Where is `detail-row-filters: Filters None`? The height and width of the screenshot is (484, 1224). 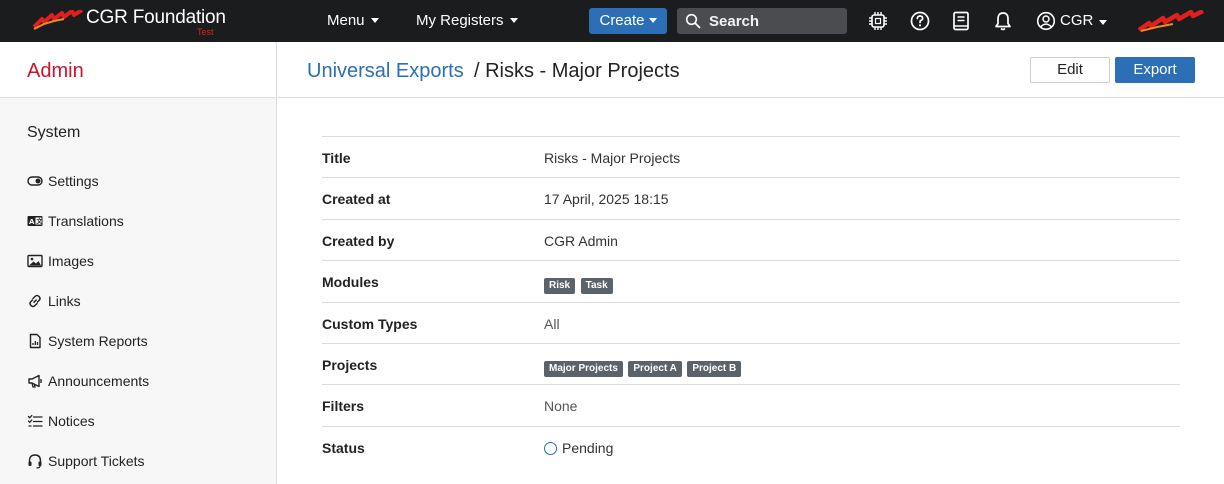
detail-row-filters: Filters None is located at coordinates (751, 406).